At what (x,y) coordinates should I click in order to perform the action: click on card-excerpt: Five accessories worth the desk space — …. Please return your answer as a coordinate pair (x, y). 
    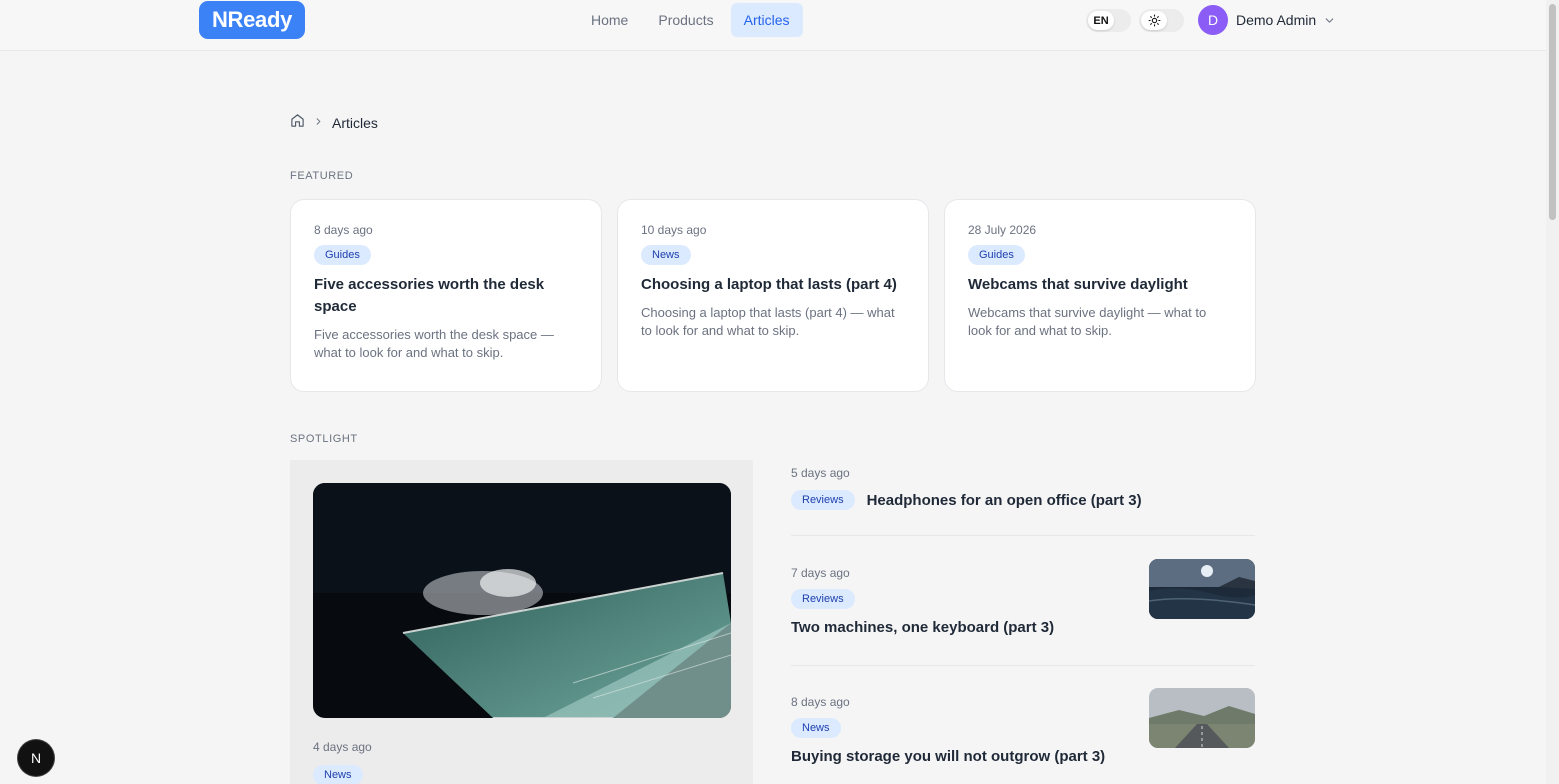
    Looking at the image, I should click on (434, 343).